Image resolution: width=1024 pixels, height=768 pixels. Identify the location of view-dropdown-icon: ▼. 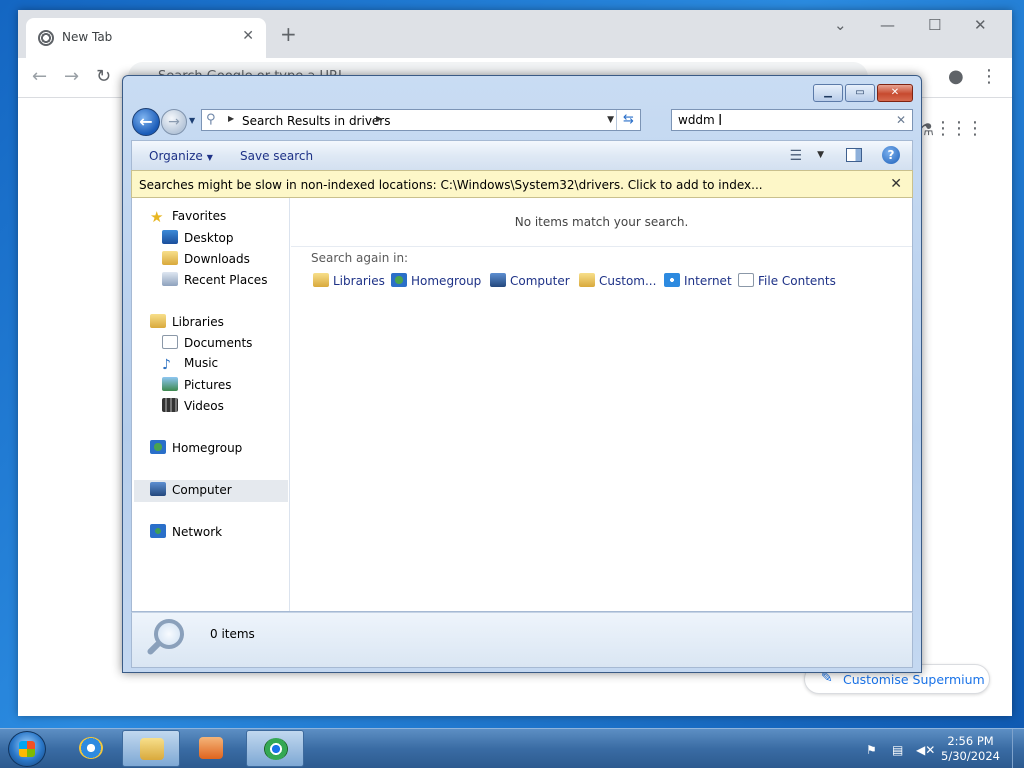
(820, 155).